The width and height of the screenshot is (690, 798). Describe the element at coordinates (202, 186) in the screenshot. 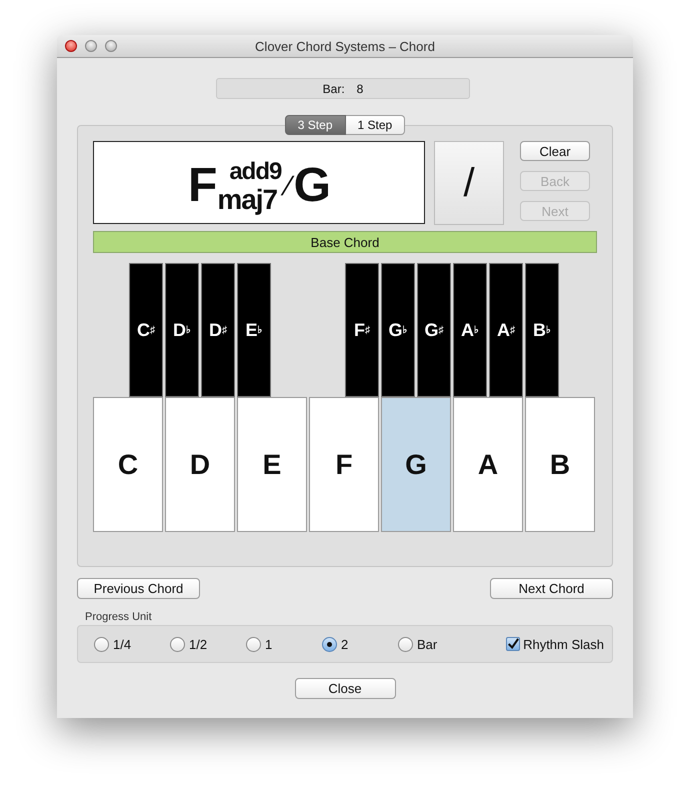

I see `chord-root: F` at that location.